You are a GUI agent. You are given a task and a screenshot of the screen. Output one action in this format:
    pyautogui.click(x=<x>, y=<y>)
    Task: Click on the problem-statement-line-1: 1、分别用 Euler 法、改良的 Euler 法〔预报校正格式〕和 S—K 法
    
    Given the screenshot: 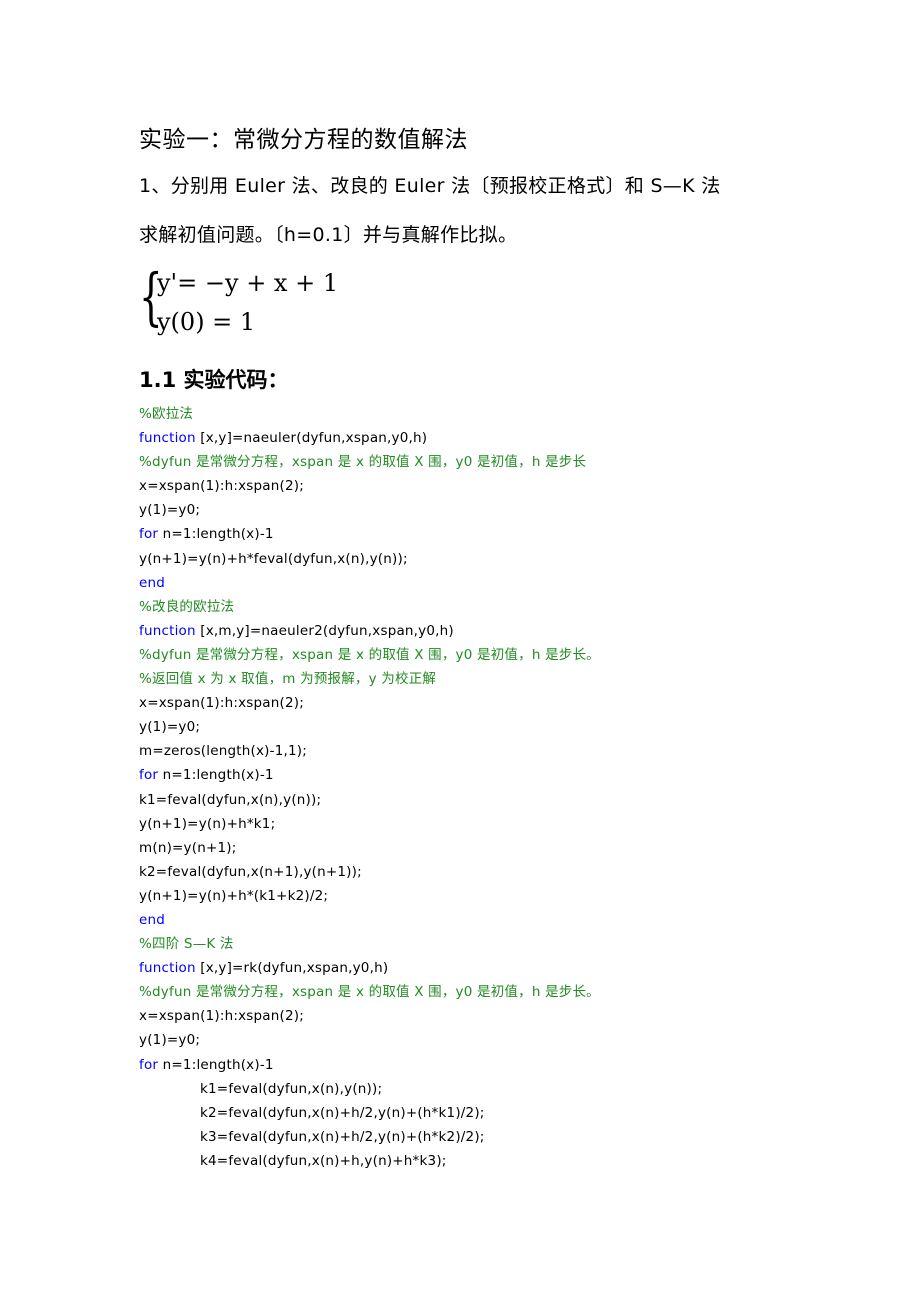 What is the action you would take?
    pyautogui.click(x=430, y=186)
    